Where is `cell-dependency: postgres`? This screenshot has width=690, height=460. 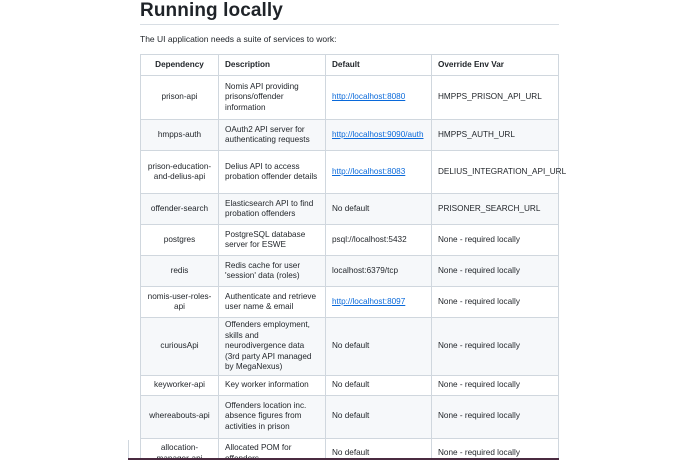
cell-dependency: postgres is located at coordinates (179, 240).